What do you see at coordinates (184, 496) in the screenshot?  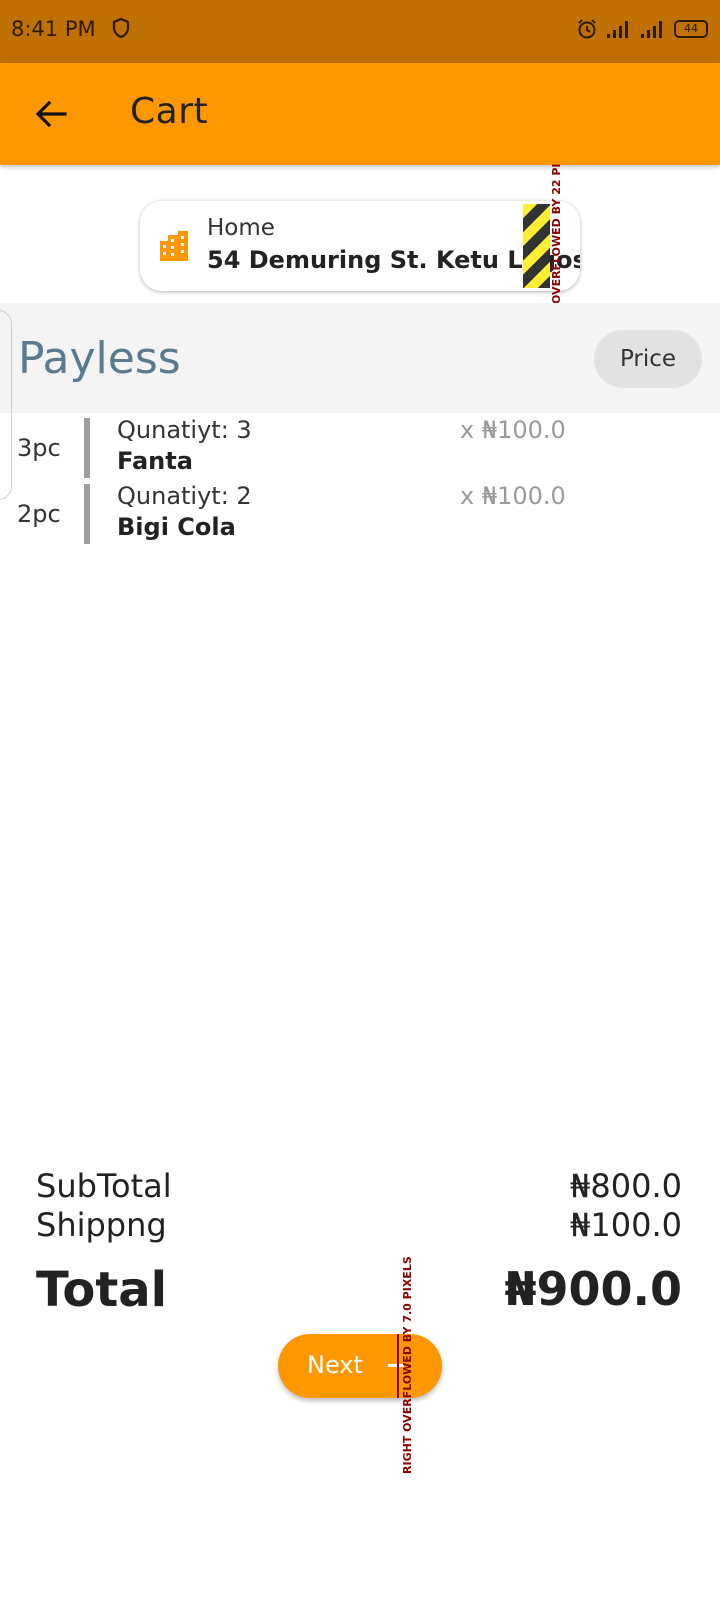 I see `item-quantity: Qunatiyt: 2` at bounding box center [184, 496].